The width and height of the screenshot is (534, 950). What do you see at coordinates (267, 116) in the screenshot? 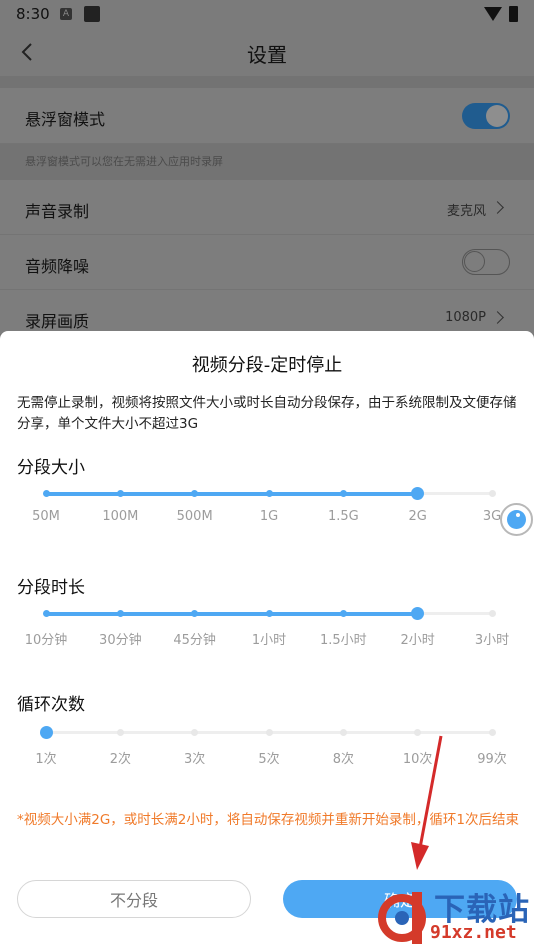
I see `setting-row-float-window: 悬浮窗模式` at bounding box center [267, 116].